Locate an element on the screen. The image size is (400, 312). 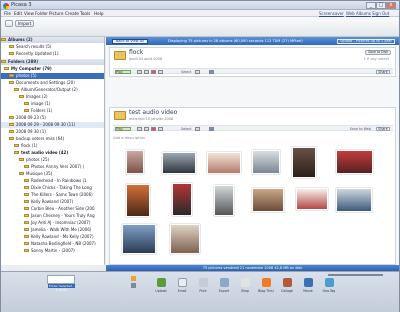
export-action: Export is located at coordinates (224, 285).